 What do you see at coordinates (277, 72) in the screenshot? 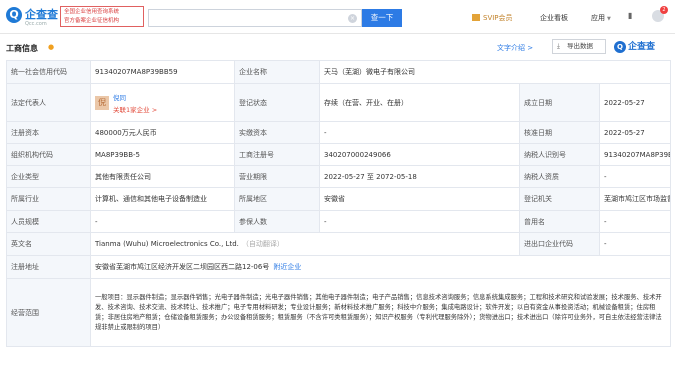
I see `label-company-name: 企业名称` at bounding box center [277, 72].